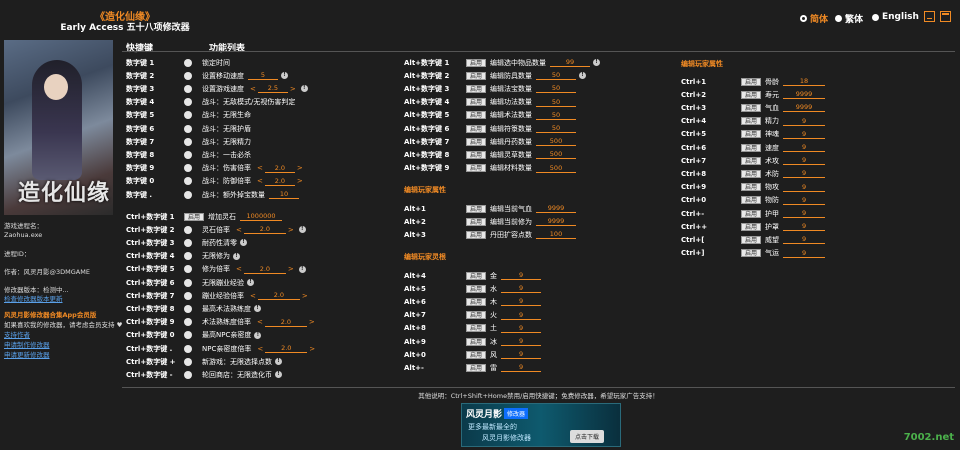  What do you see at coordinates (556, 155) in the screenshot?
I see `value-input: 500` at bounding box center [556, 155].